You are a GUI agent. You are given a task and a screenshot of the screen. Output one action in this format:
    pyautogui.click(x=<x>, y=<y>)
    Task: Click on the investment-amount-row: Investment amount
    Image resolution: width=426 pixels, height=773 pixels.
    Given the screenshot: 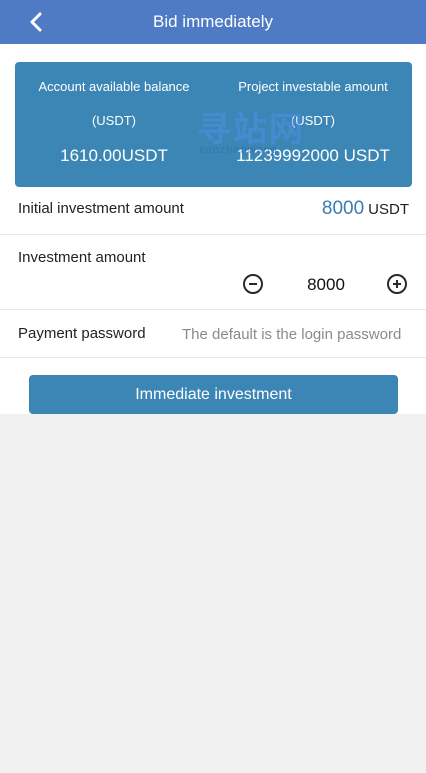 What is the action you would take?
    pyautogui.click(x=213, y=272)
    